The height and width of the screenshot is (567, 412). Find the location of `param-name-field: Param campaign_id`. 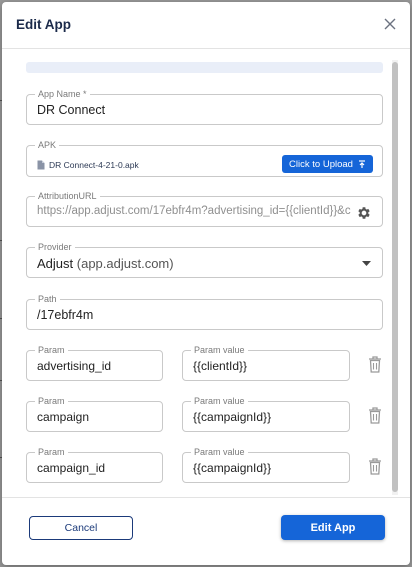

param-name-field: Param campaign_id is located at coordinates (94, 465).